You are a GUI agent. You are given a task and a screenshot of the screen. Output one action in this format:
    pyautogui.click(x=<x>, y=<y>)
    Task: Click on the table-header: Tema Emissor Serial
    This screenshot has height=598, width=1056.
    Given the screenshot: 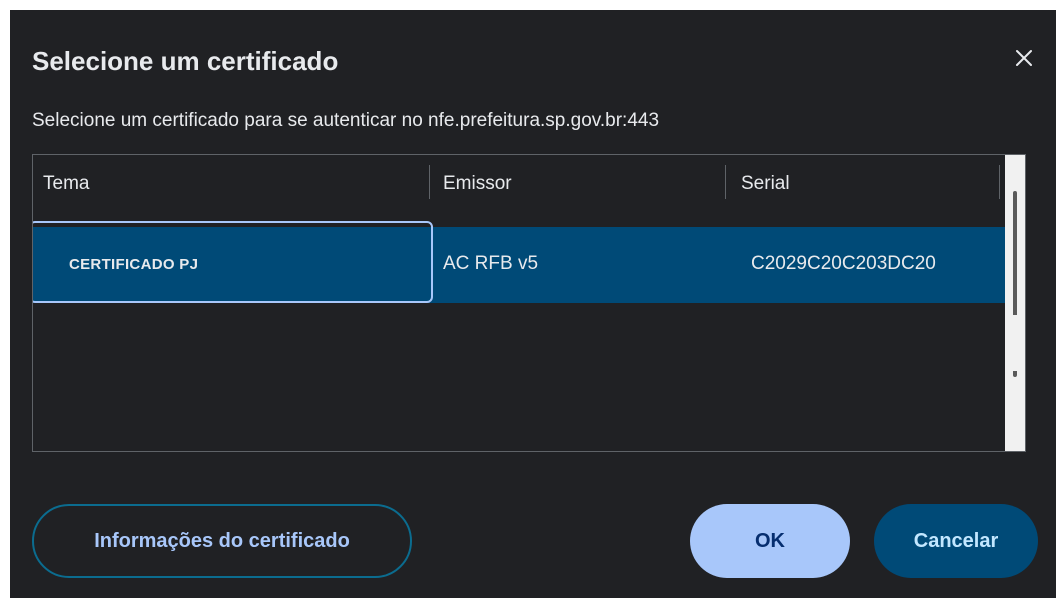 What is the action you would take?
    pyautogui.click(x=519, y=182)
    